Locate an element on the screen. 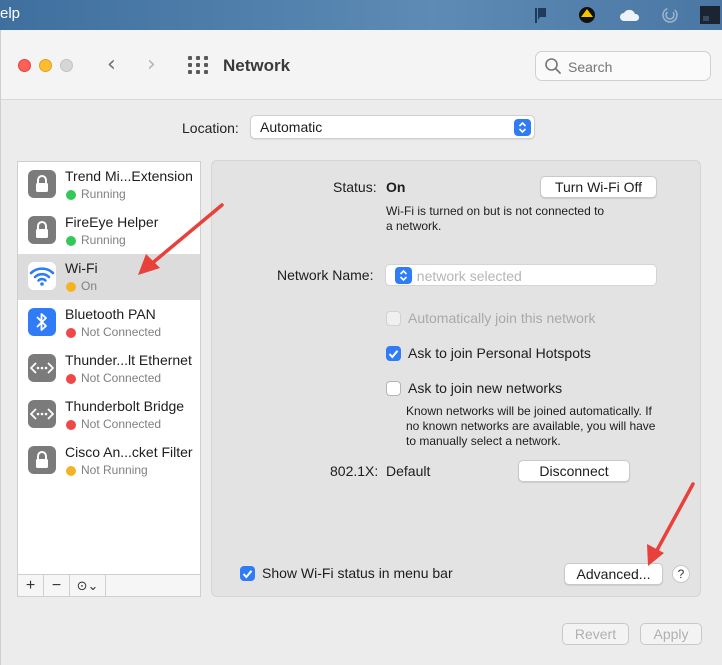 This screenshot has height=665, width=722. auto-join-label: Automatically join this network is located at coordinates (502, 318).